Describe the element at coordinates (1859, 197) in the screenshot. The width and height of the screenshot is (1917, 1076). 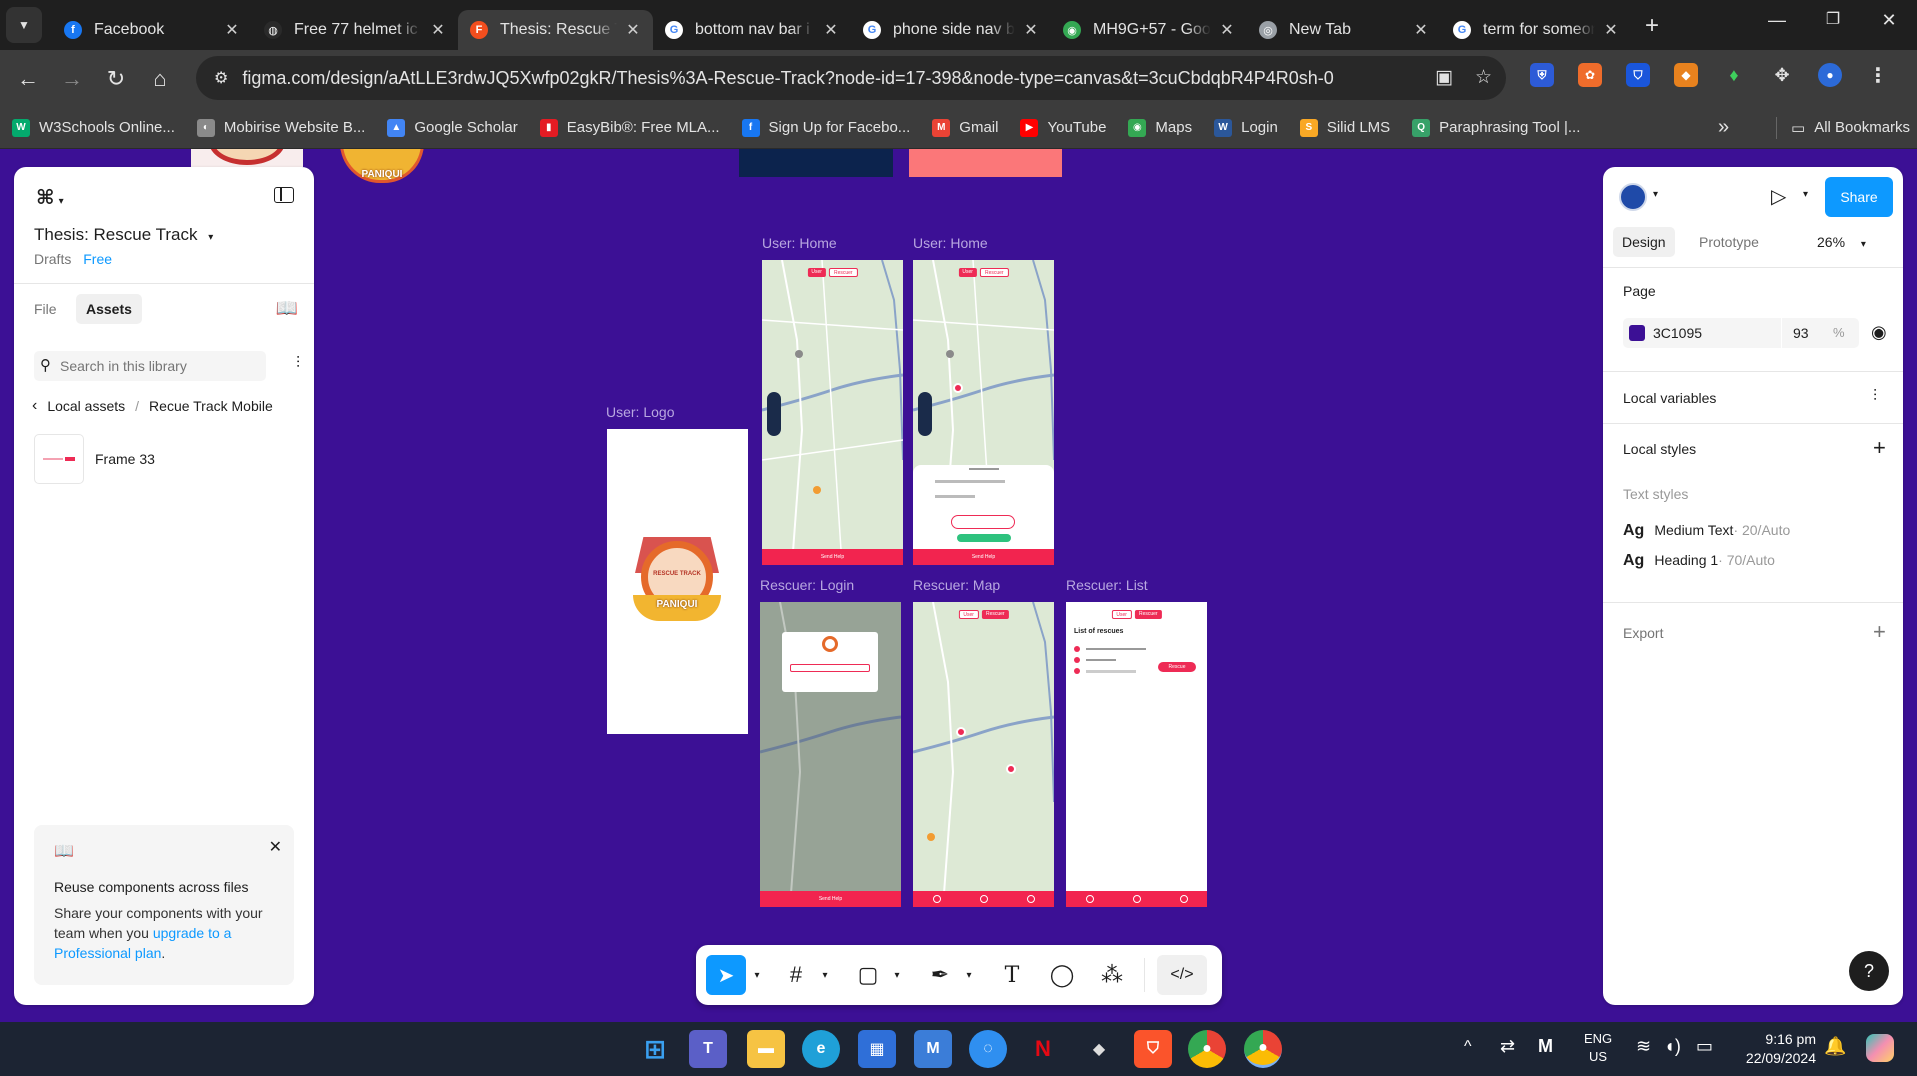
I see `share-button: Share` at that location.